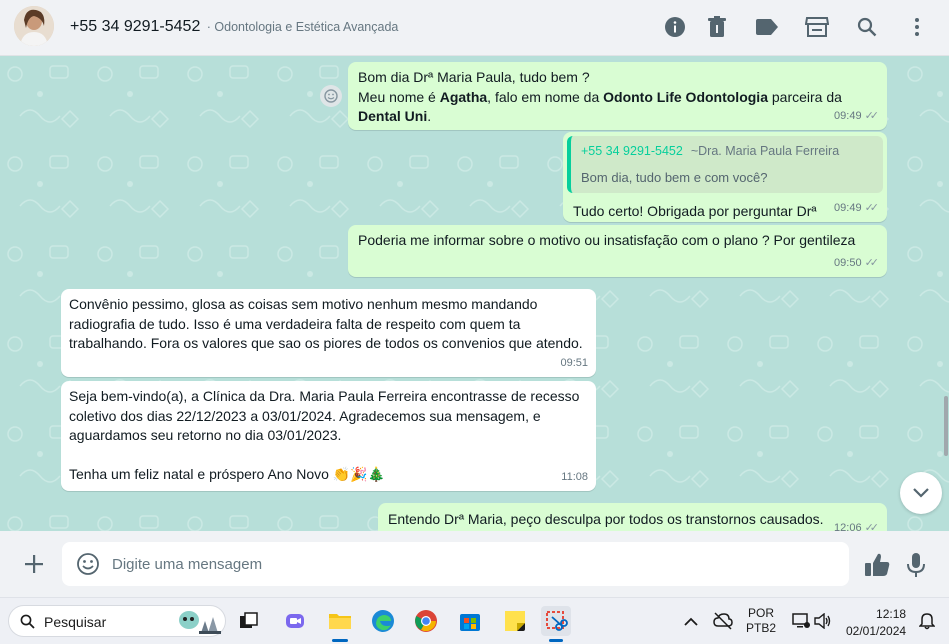 The height and width of the screenshot is (644, 949). I want to click on task-view-icon, so click(249, 621).